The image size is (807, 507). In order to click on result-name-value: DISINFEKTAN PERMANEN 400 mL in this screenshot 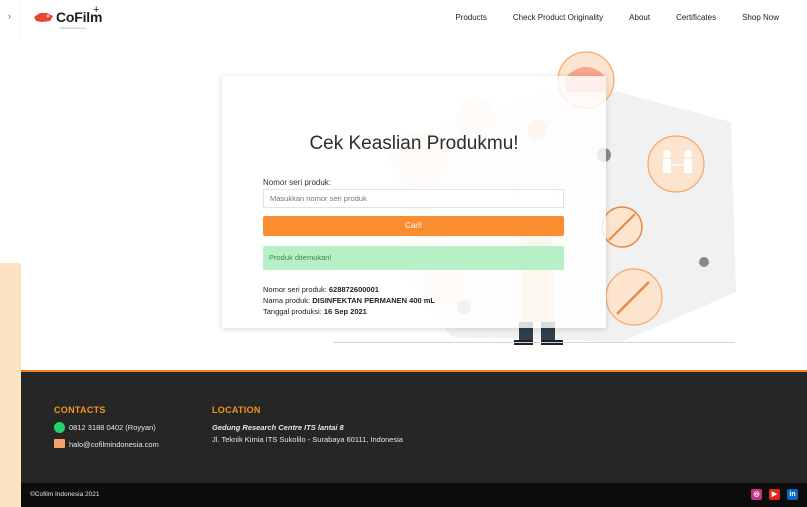, I will do `click(373, 300)`.